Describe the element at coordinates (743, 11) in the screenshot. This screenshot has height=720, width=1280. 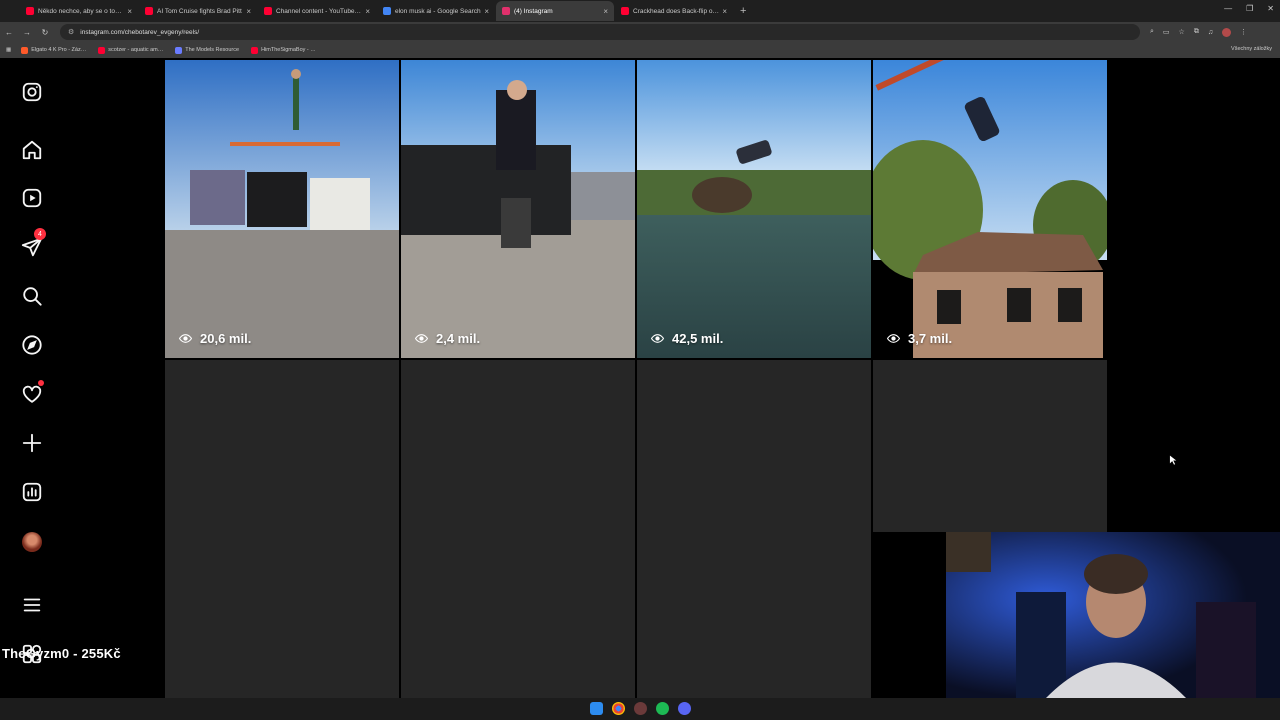
I see `new-tab-button: +` at that location.